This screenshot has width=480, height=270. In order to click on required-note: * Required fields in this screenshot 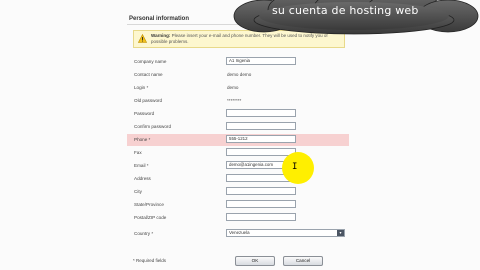, I will do `click(150, 260)`.